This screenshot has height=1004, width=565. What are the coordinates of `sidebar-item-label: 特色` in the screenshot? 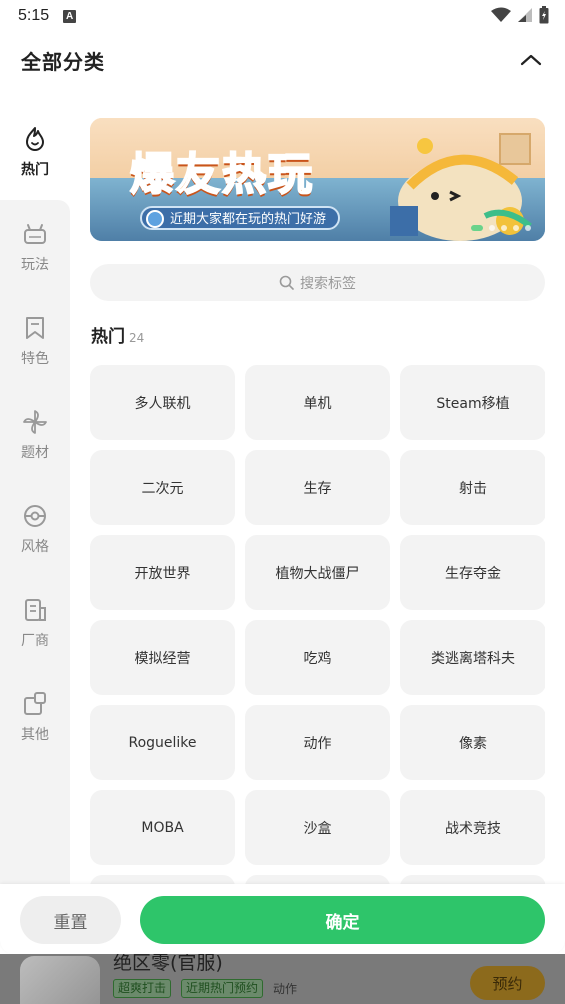 It's located at (35, 359).